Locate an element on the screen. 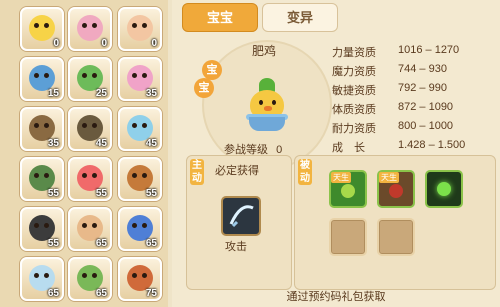 The height and width of the screenshot is (307, 500). stat-row: 成 长 1.428 – 1.500 is located at coordinates (414, 146).